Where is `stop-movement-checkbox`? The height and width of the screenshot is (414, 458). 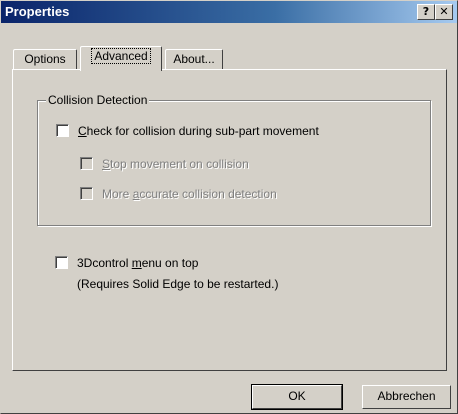
stop-movement-checkbox is located at coordinates (86, 163).